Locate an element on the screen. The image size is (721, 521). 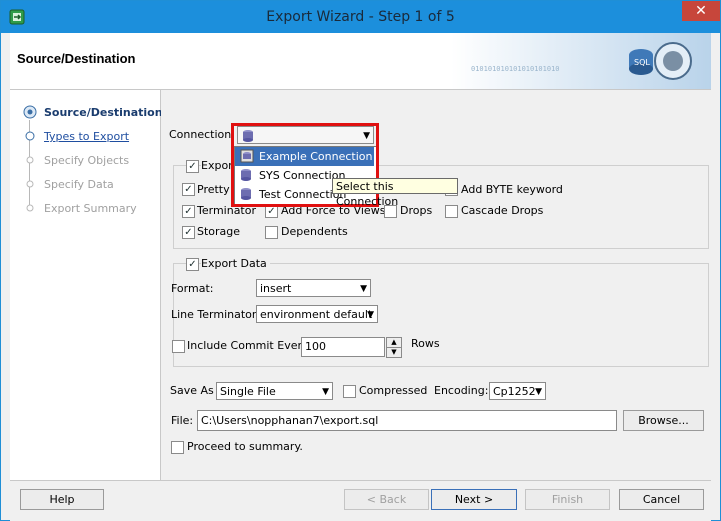
file-label: File: is located at coordinates (182, 420).